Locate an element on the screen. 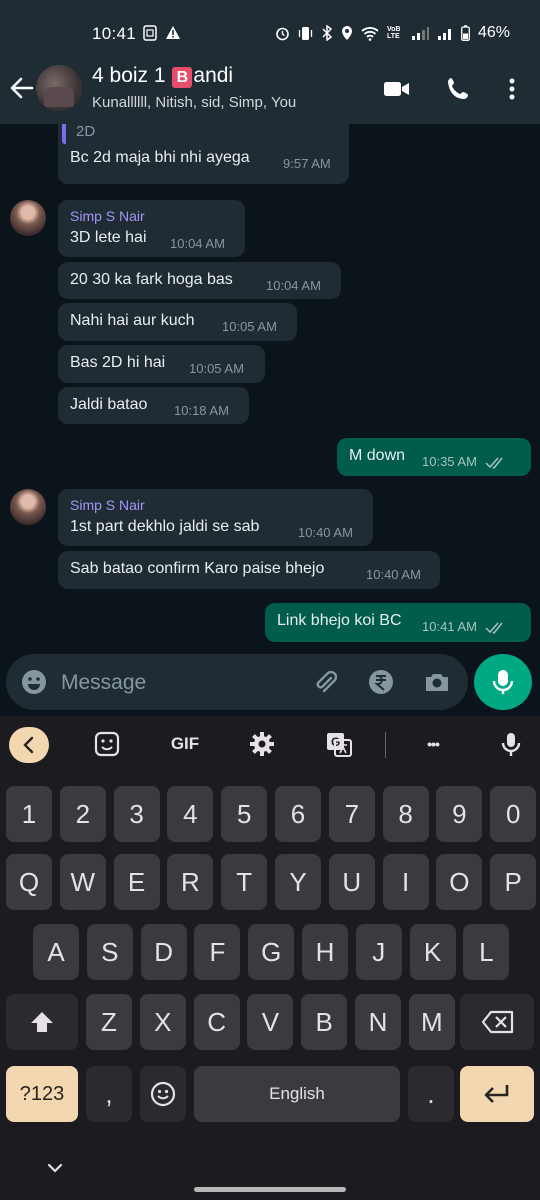 The width and height of the screenshot is (540, 1200). camera-icon is located at coordinates (437, 682).